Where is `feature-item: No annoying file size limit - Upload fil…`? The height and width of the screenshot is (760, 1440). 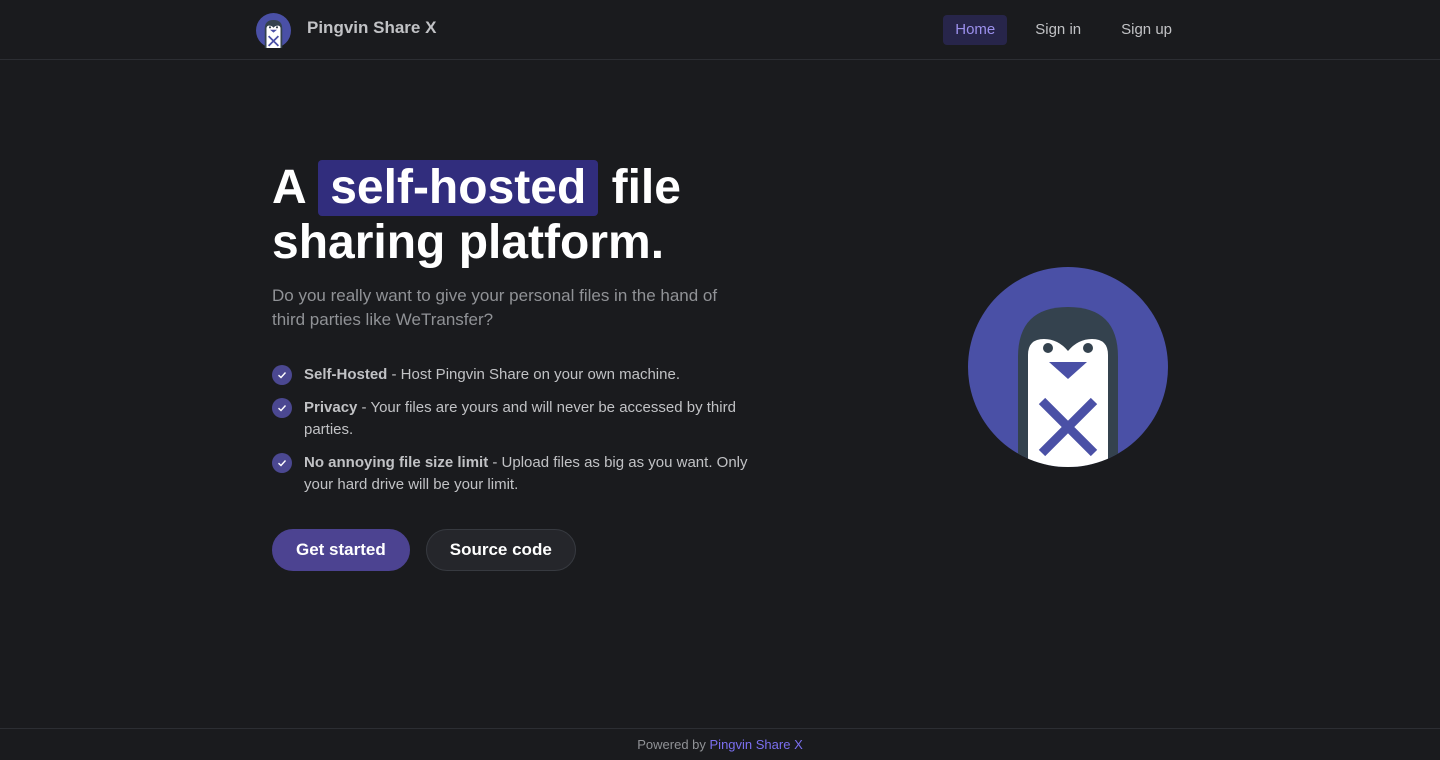
feature-item: No annoying file size limit - Upload fil… is located at coordinates (517, 474).